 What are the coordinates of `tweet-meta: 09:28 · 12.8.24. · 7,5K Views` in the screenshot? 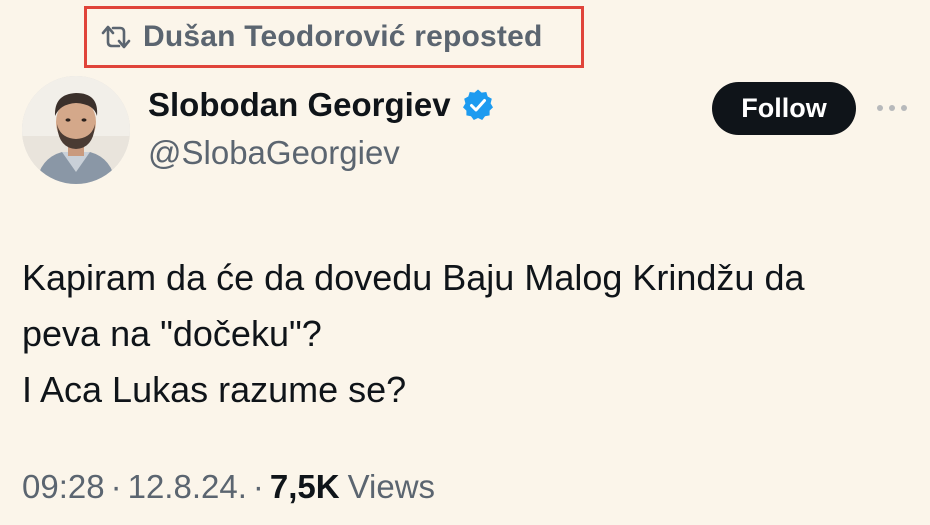 It's located at (228, 487).